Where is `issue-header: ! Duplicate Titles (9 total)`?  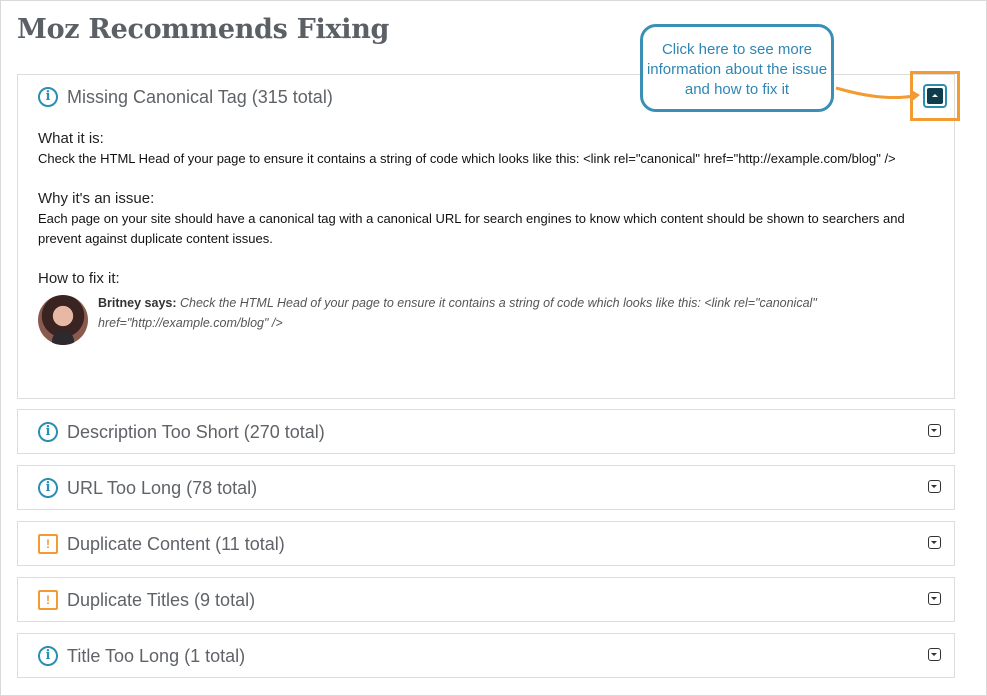 issue-header: ! Duplicate Titles (9 total) is located at coordinates (486, 600).